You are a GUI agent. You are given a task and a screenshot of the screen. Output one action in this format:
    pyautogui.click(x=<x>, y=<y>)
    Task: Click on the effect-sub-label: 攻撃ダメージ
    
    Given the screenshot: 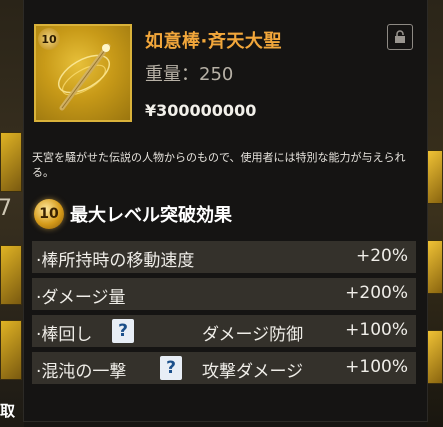 What is the action you would take?
    pyautogui.click(x=253, y=372)
    